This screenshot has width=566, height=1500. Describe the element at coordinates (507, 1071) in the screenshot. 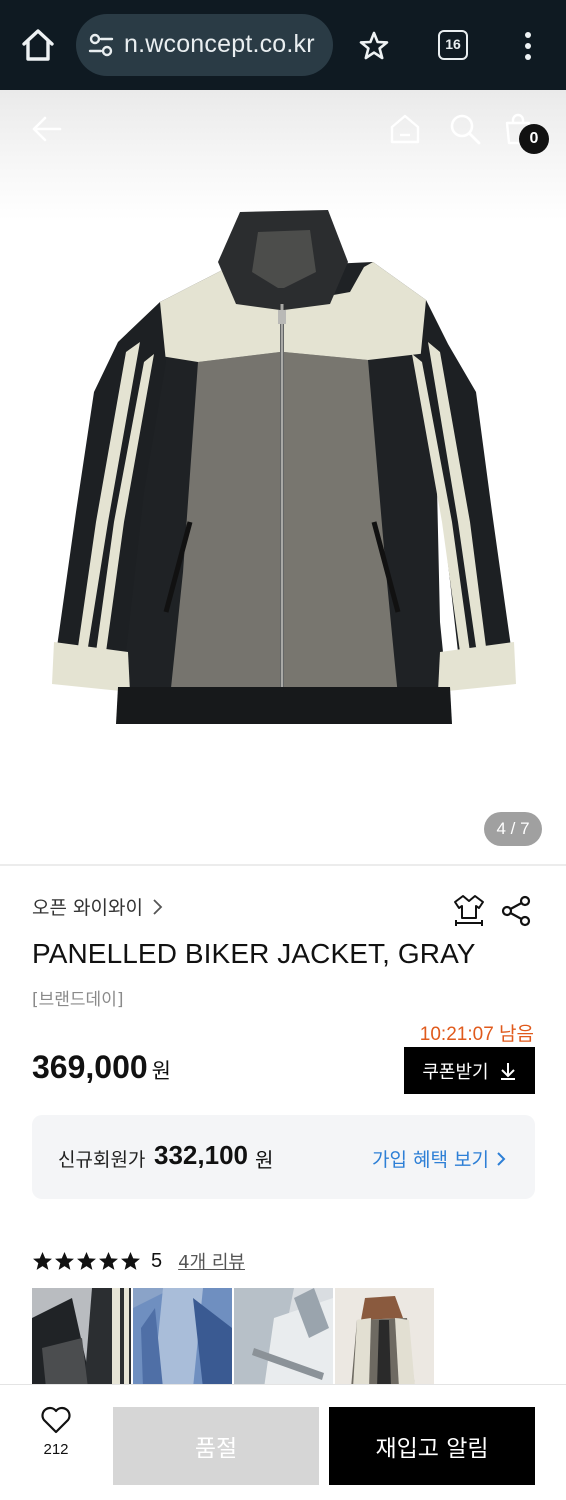

I see `download-icon` at that location.